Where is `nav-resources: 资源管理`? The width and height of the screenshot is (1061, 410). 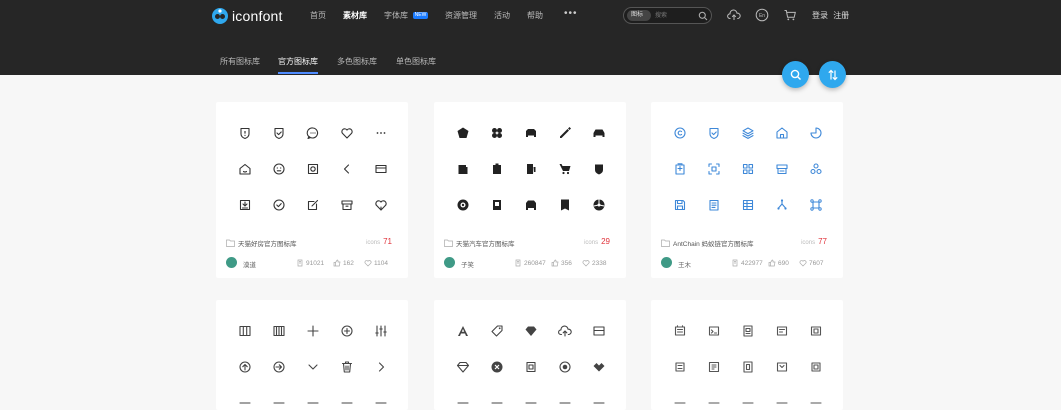 nav-resources: 资源管理 is located at coordinates (461, 15).